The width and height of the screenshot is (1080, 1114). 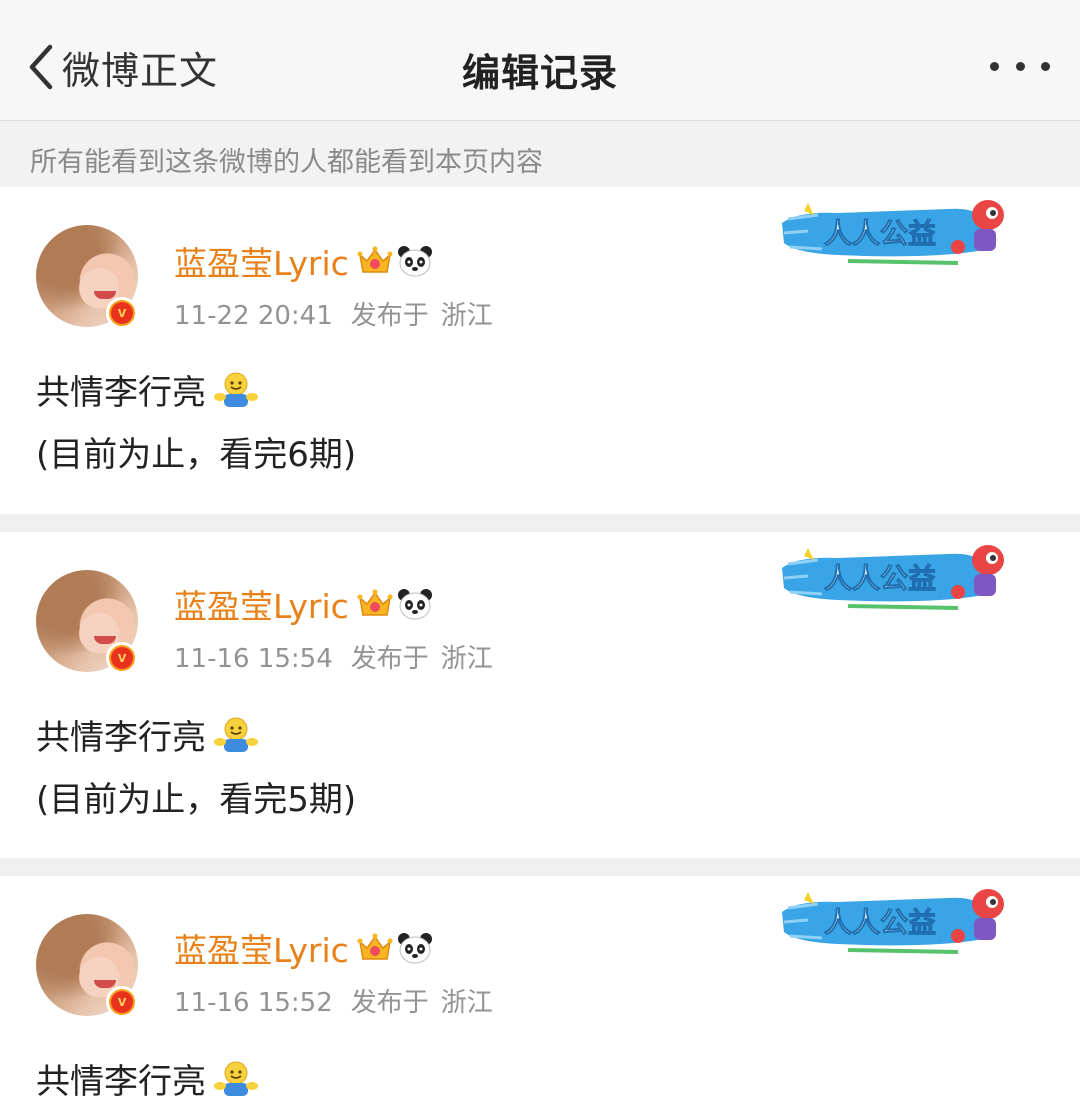 I want to click on nav-bar: 微博正文 编辑记录, so click(x=540, y=60).